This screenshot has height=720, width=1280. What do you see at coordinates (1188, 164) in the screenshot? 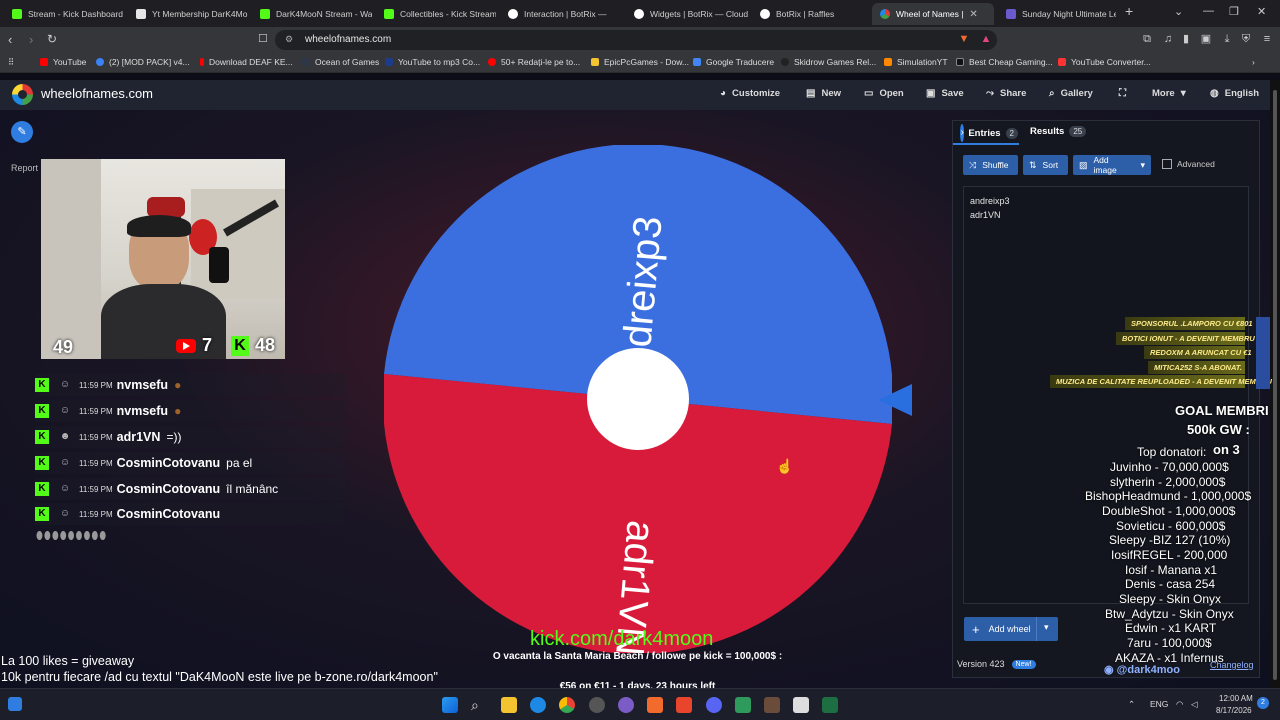
I see `advanced-checkbox: Advanced` at bounding box center [1188, 164].